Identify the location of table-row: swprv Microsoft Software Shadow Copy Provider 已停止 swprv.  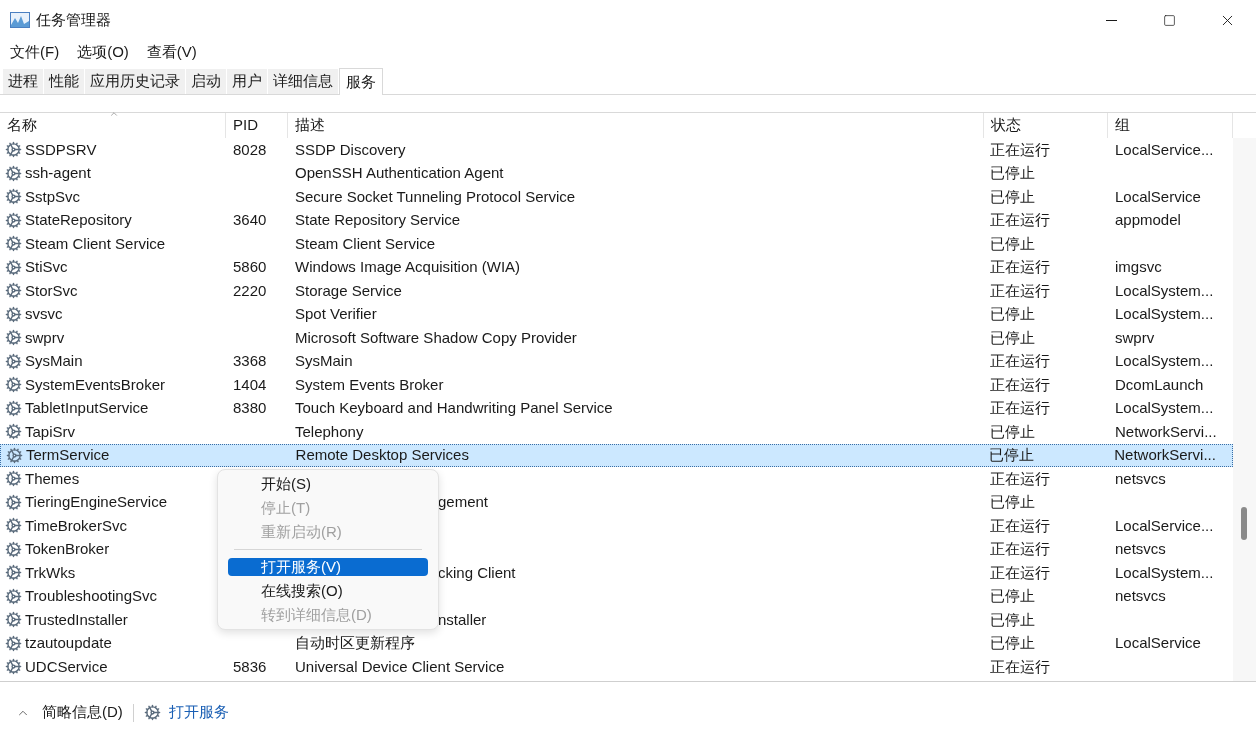
(616, 338).